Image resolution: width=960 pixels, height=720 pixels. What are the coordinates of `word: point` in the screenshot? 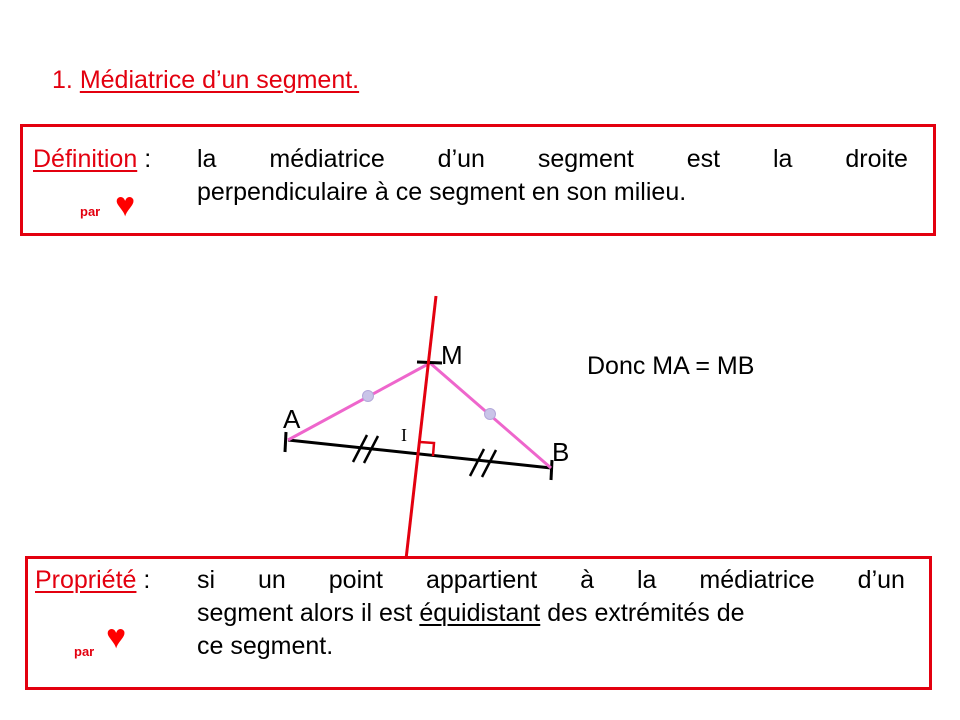 It's located at (355, 580).